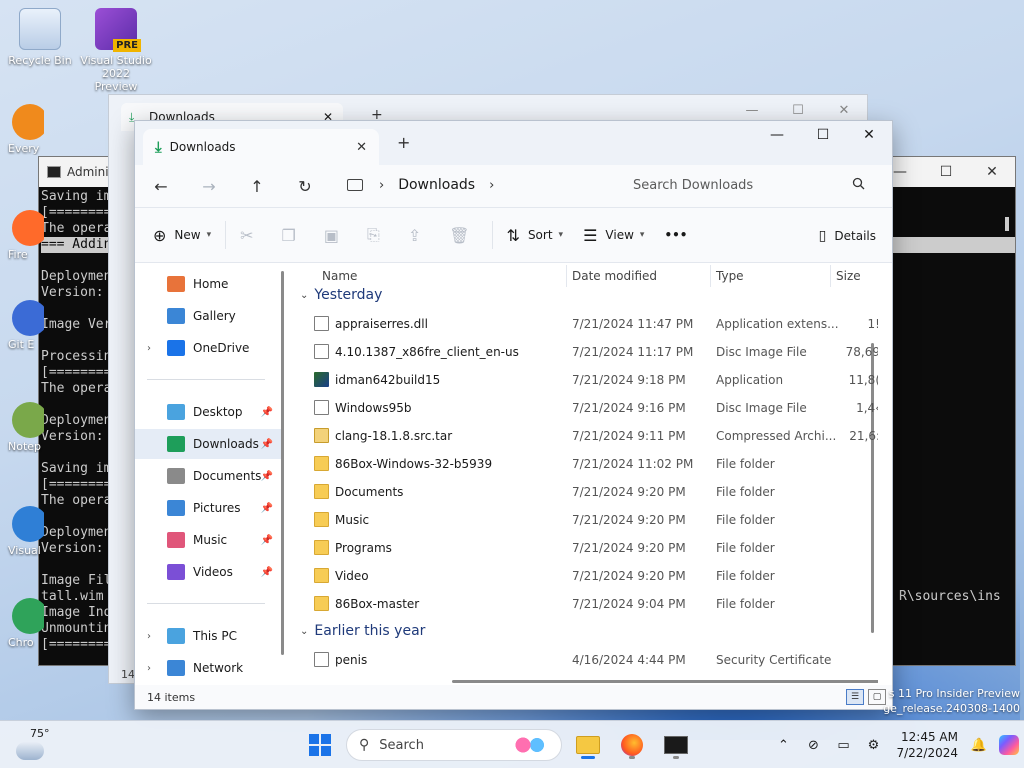 This screenshot has width=1024, height=768. I want to click on notification-bell-icon: 🔔, so click(979, 745).